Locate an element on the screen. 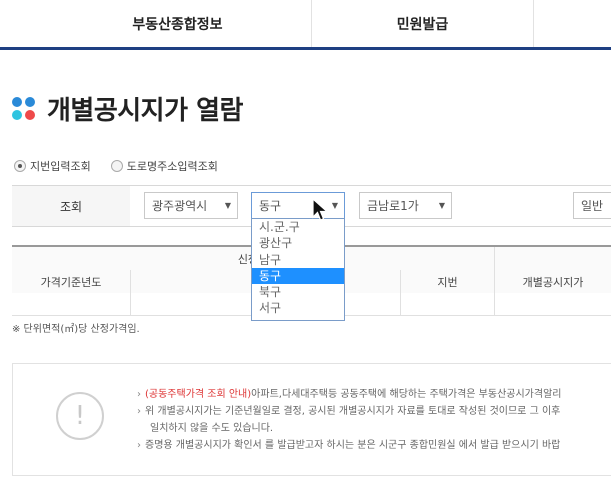 Image resolution: width=611 pixels, height=489 pixels. nav-tab-extra is located at coordinates (572, 23).